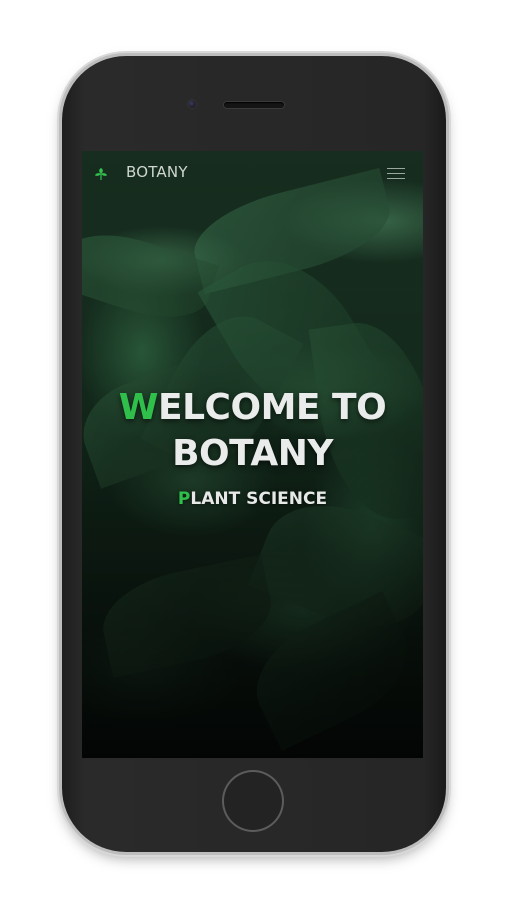 This screenshot has height=898, width=507. I want to click on front-camera-icon, so click(192, 104).